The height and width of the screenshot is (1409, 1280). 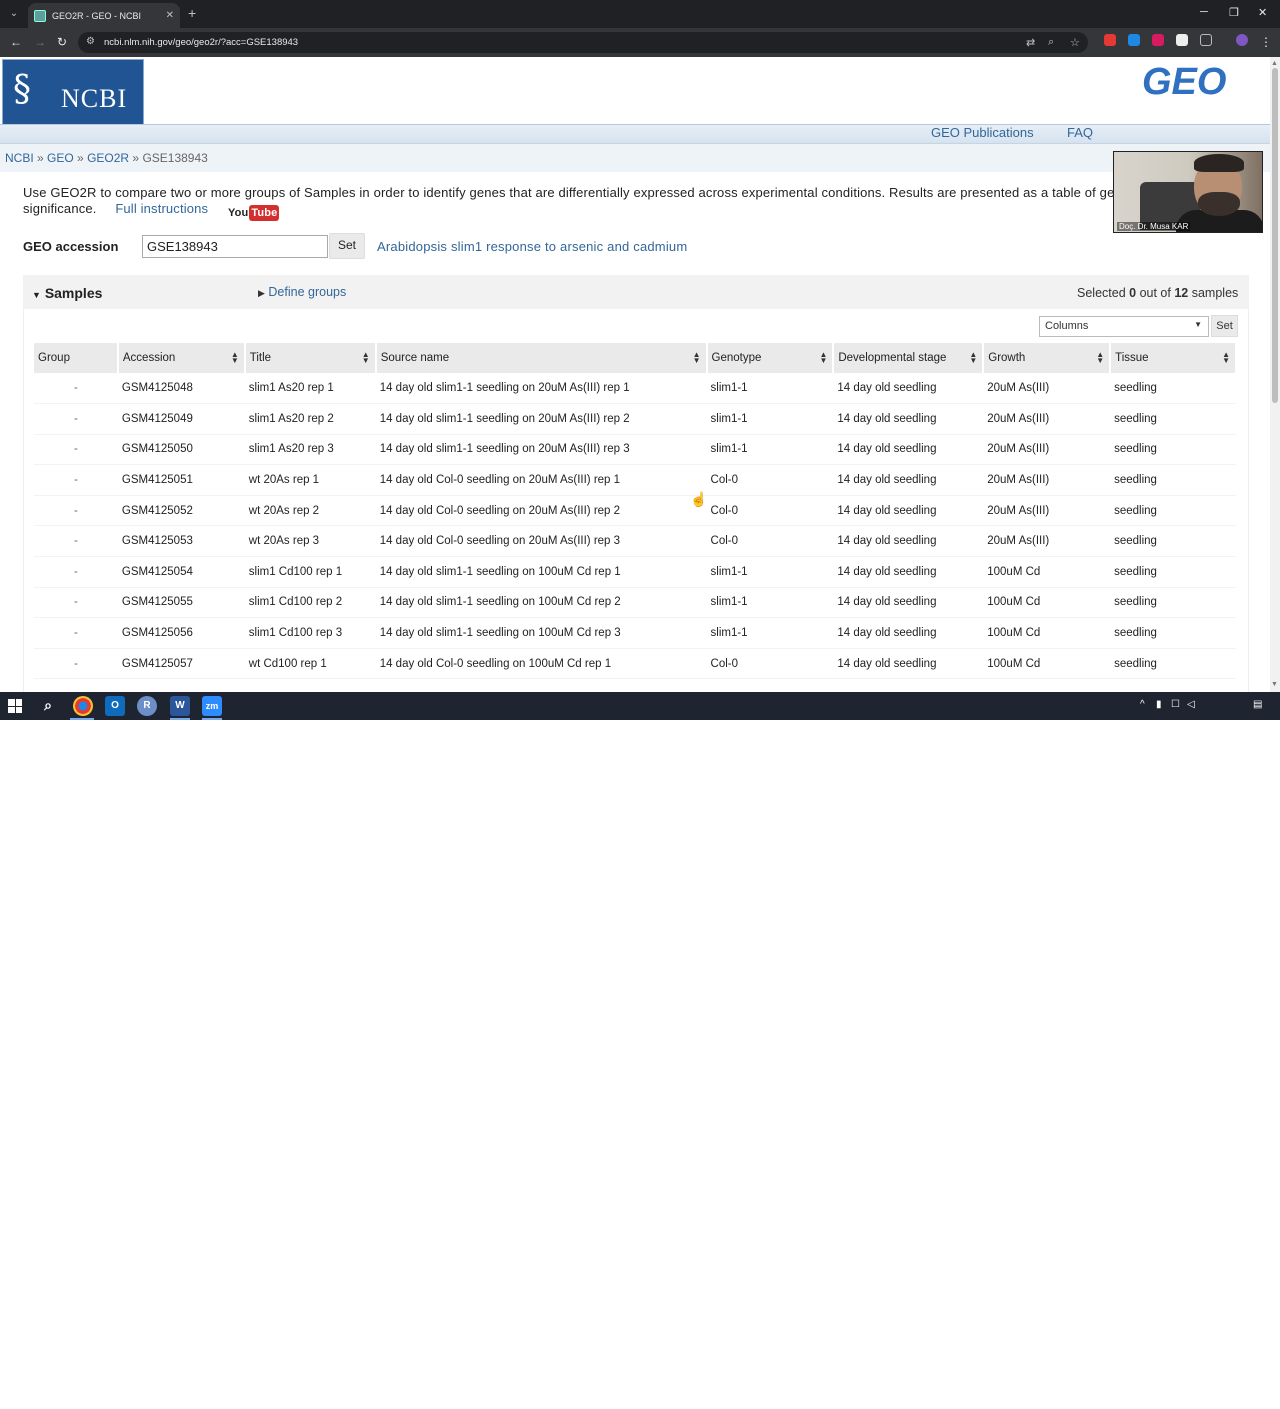 What do you see at coordinates (541, 358) in the screenshot?
I see `column-header-source-name: Source name ▲ ▼` at bounding box center [541, 358].